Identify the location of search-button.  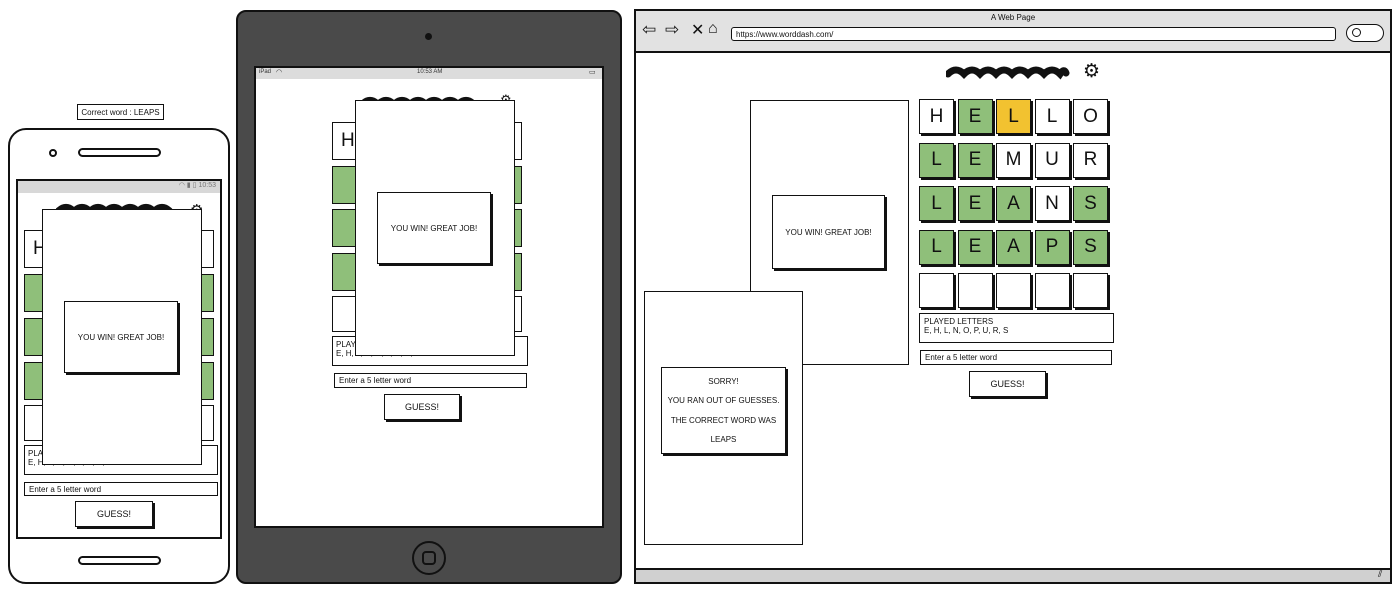
(1365, 33).